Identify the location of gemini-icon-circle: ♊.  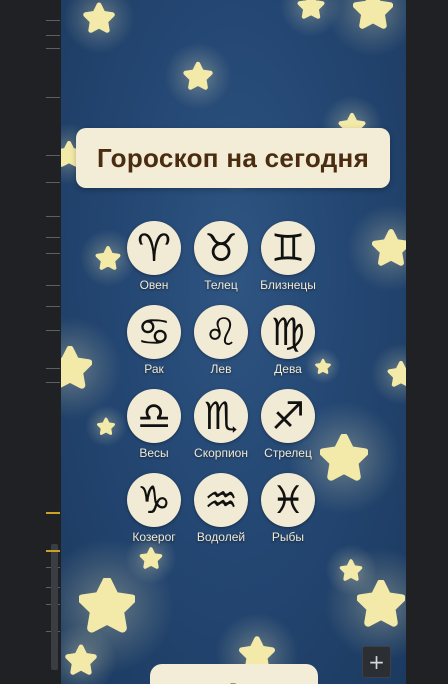
(288, 248).